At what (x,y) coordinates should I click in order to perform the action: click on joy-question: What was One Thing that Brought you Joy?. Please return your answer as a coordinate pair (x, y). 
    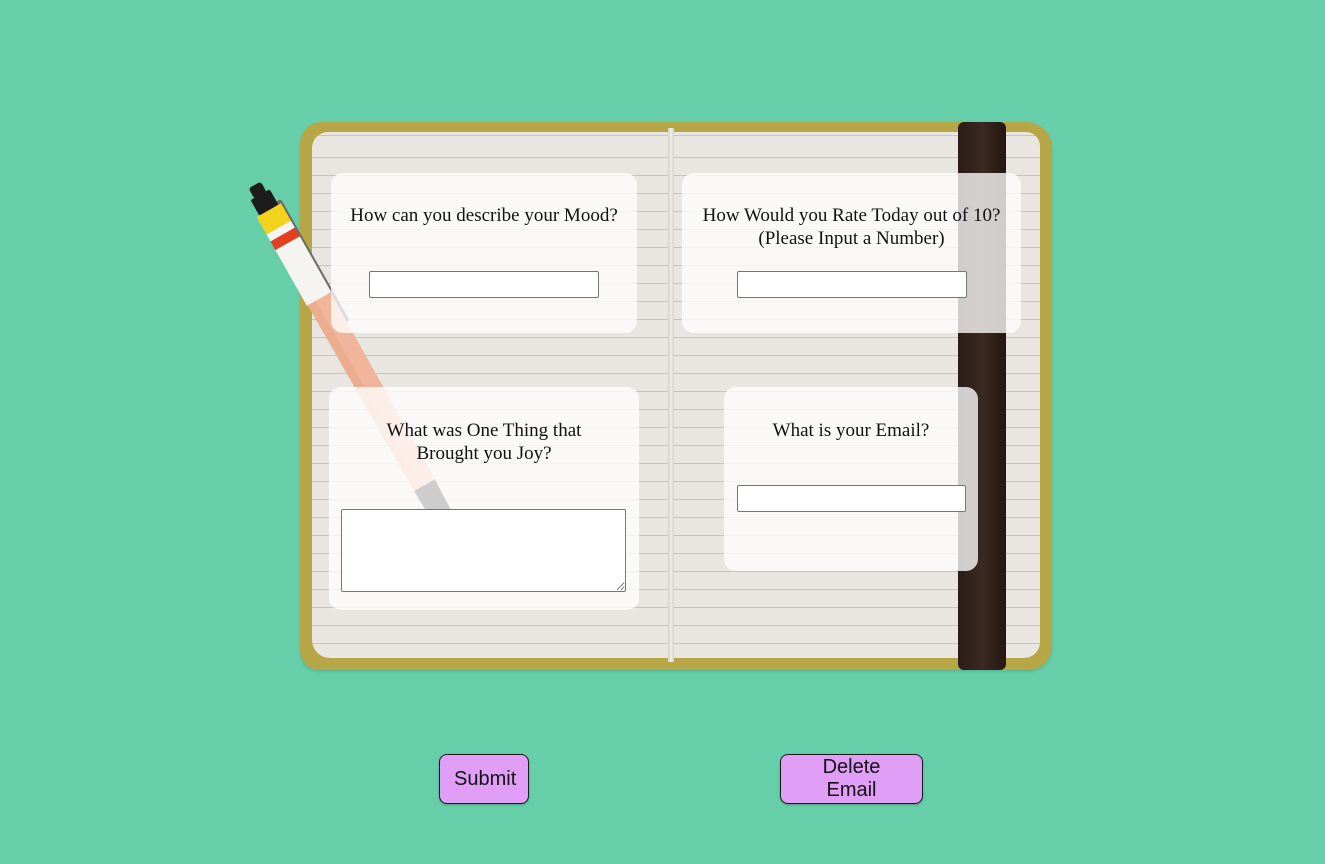
    Looking at the image, I should click on (484, 442).